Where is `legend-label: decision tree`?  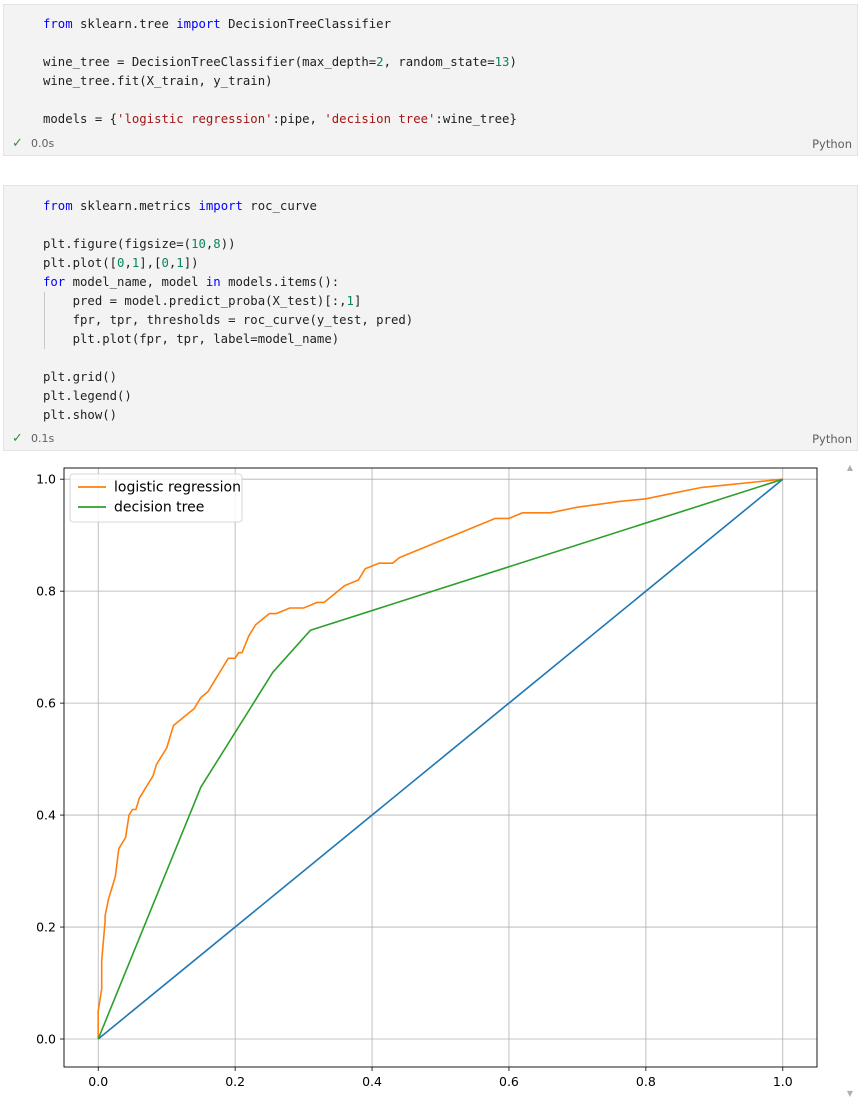 legend-label: decision tree is located at coordinates (159, 508).